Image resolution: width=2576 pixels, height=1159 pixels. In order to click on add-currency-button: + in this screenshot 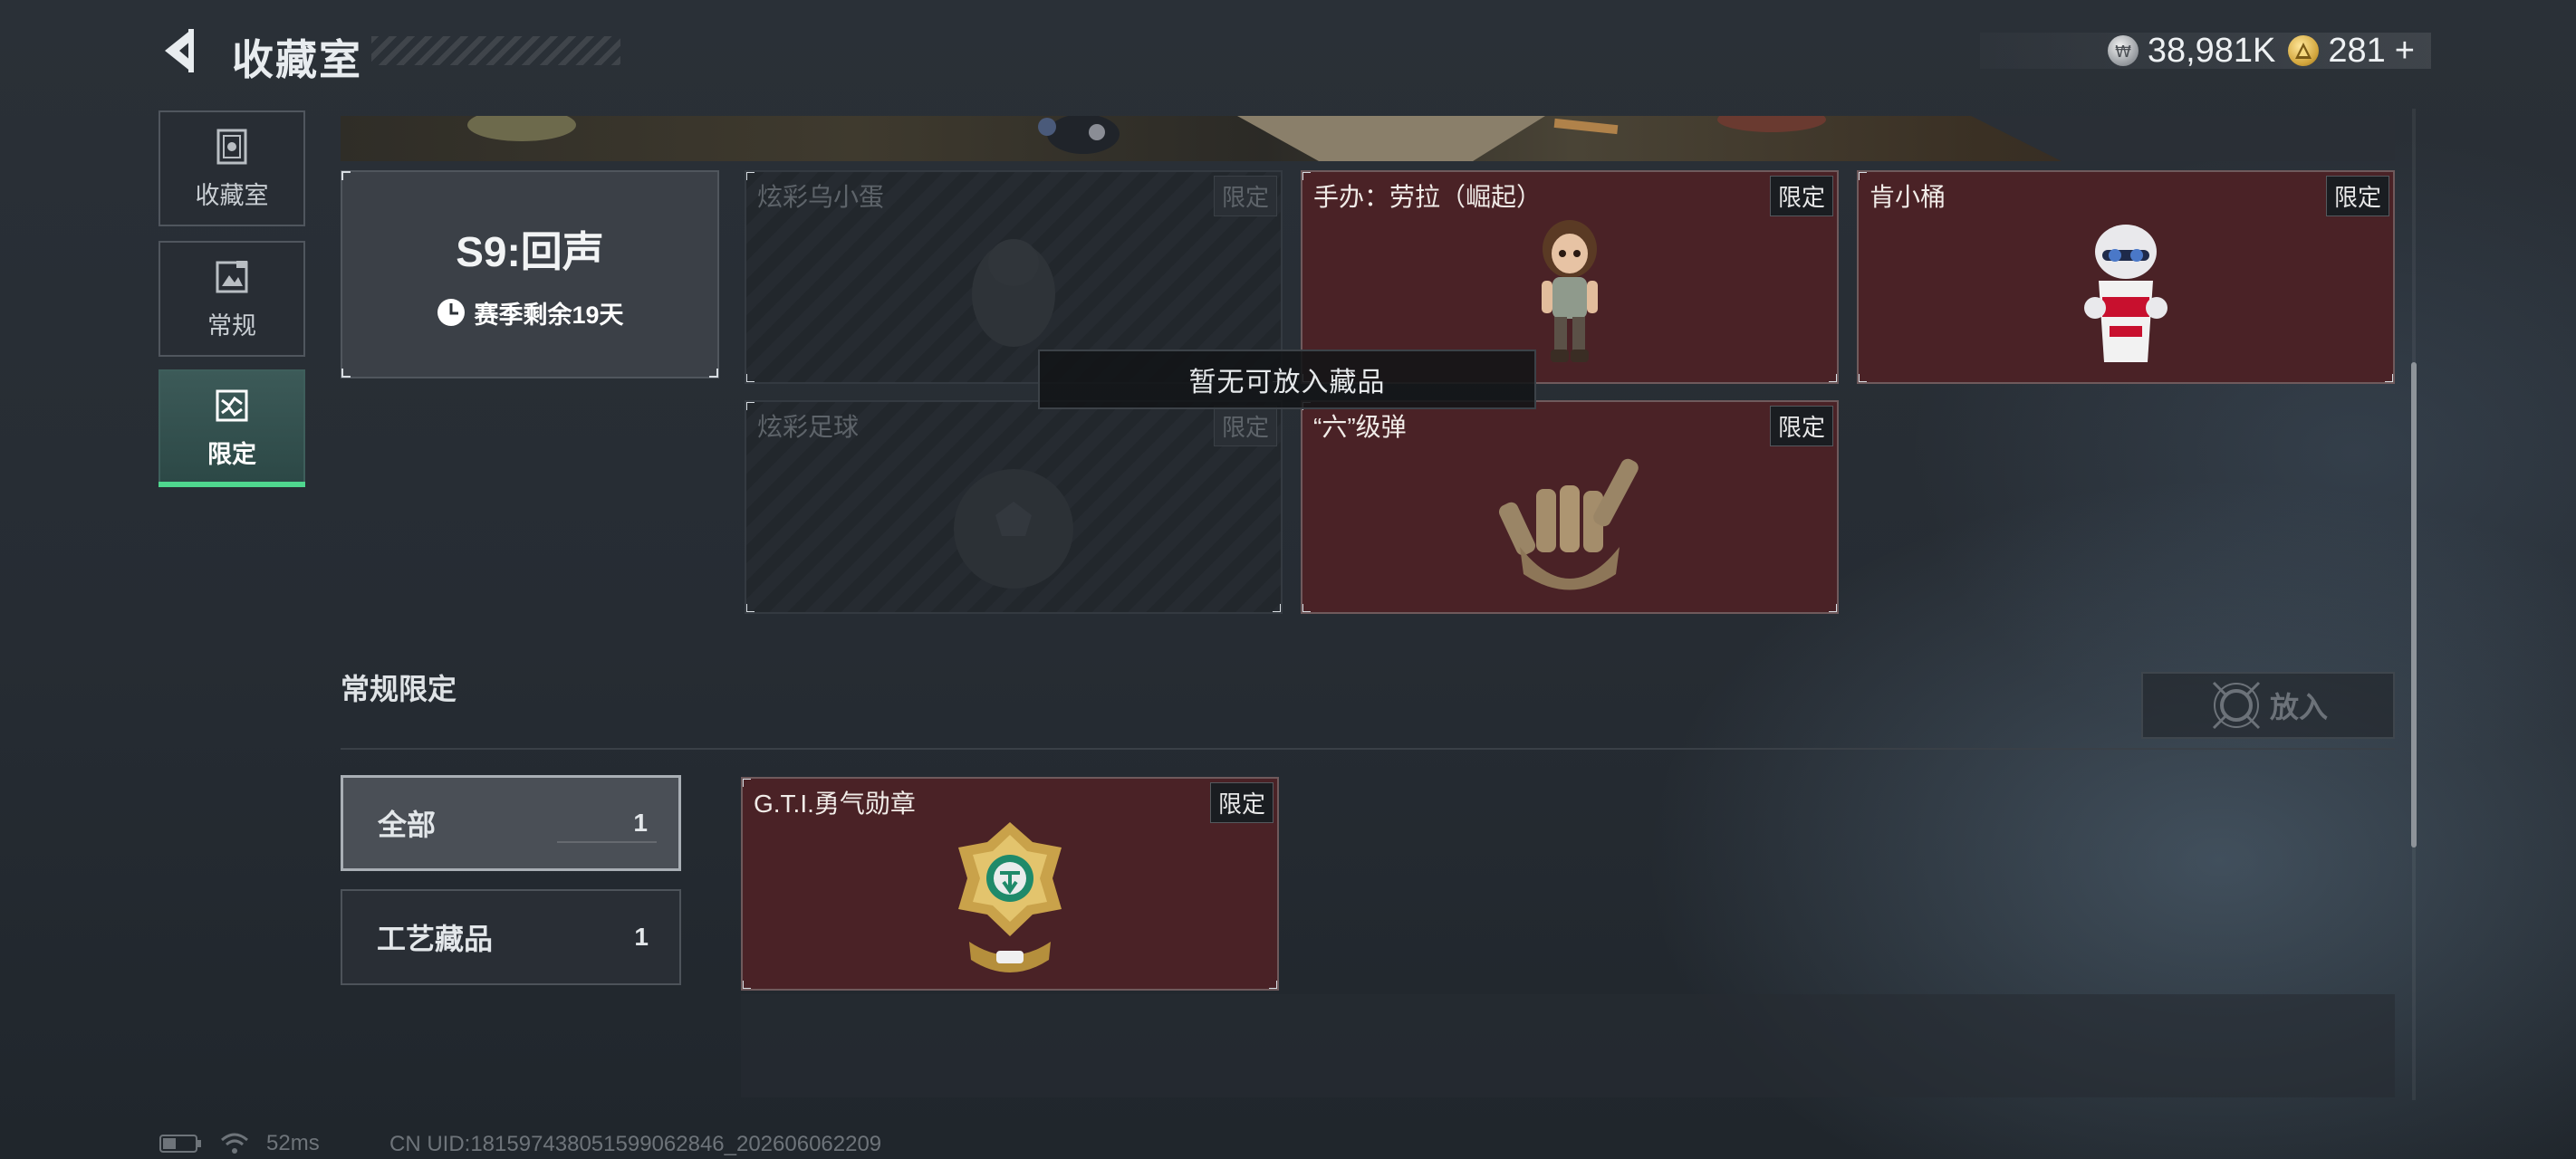, I will do `click(2405, 51)`.